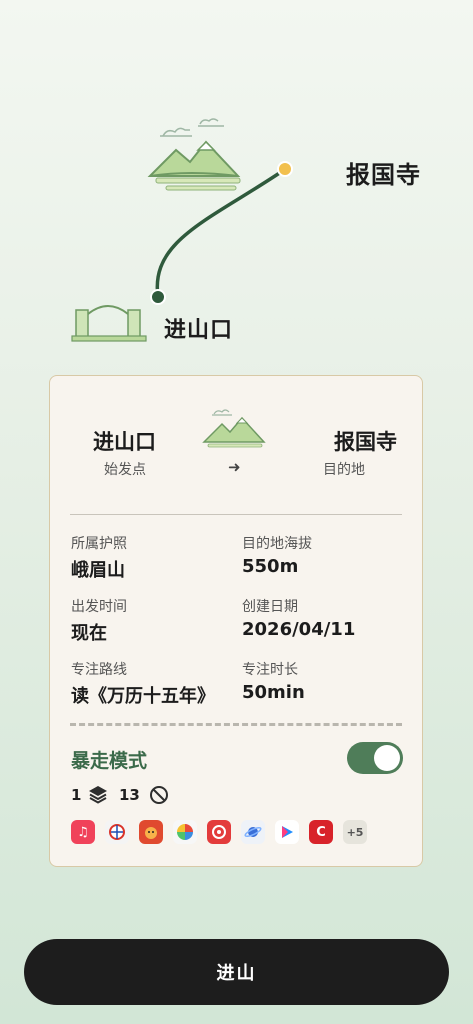 This screenshot has width=473, height=1024. Describe the element at coordinates (355, 832) in the screenshot. I see `more-apps-badge: +5` at that location.